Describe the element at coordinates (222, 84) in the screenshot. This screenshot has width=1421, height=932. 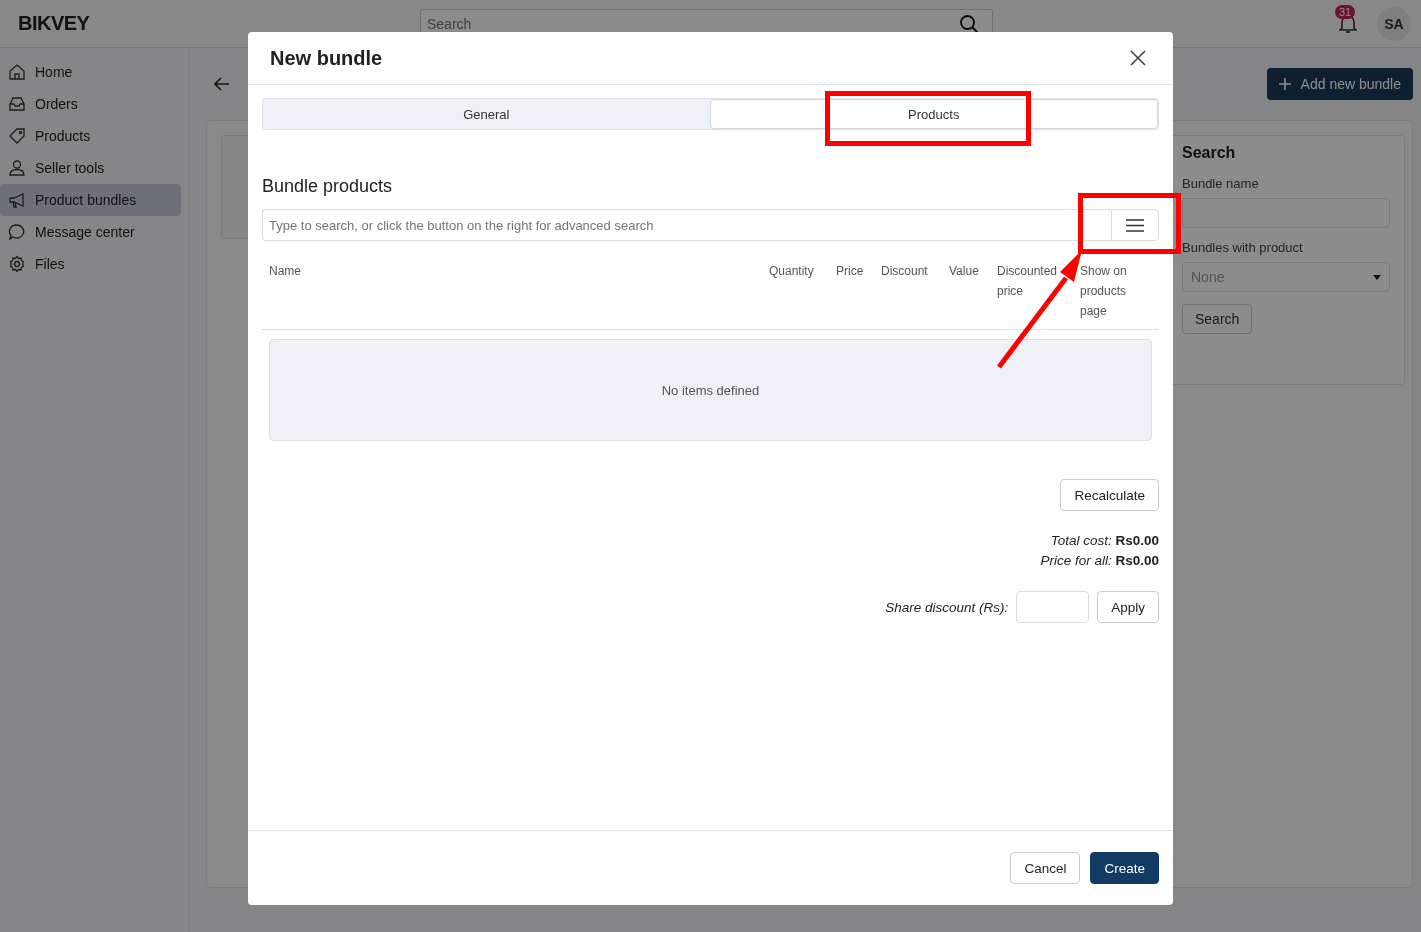
I see `back-arrow-icon` at that location.